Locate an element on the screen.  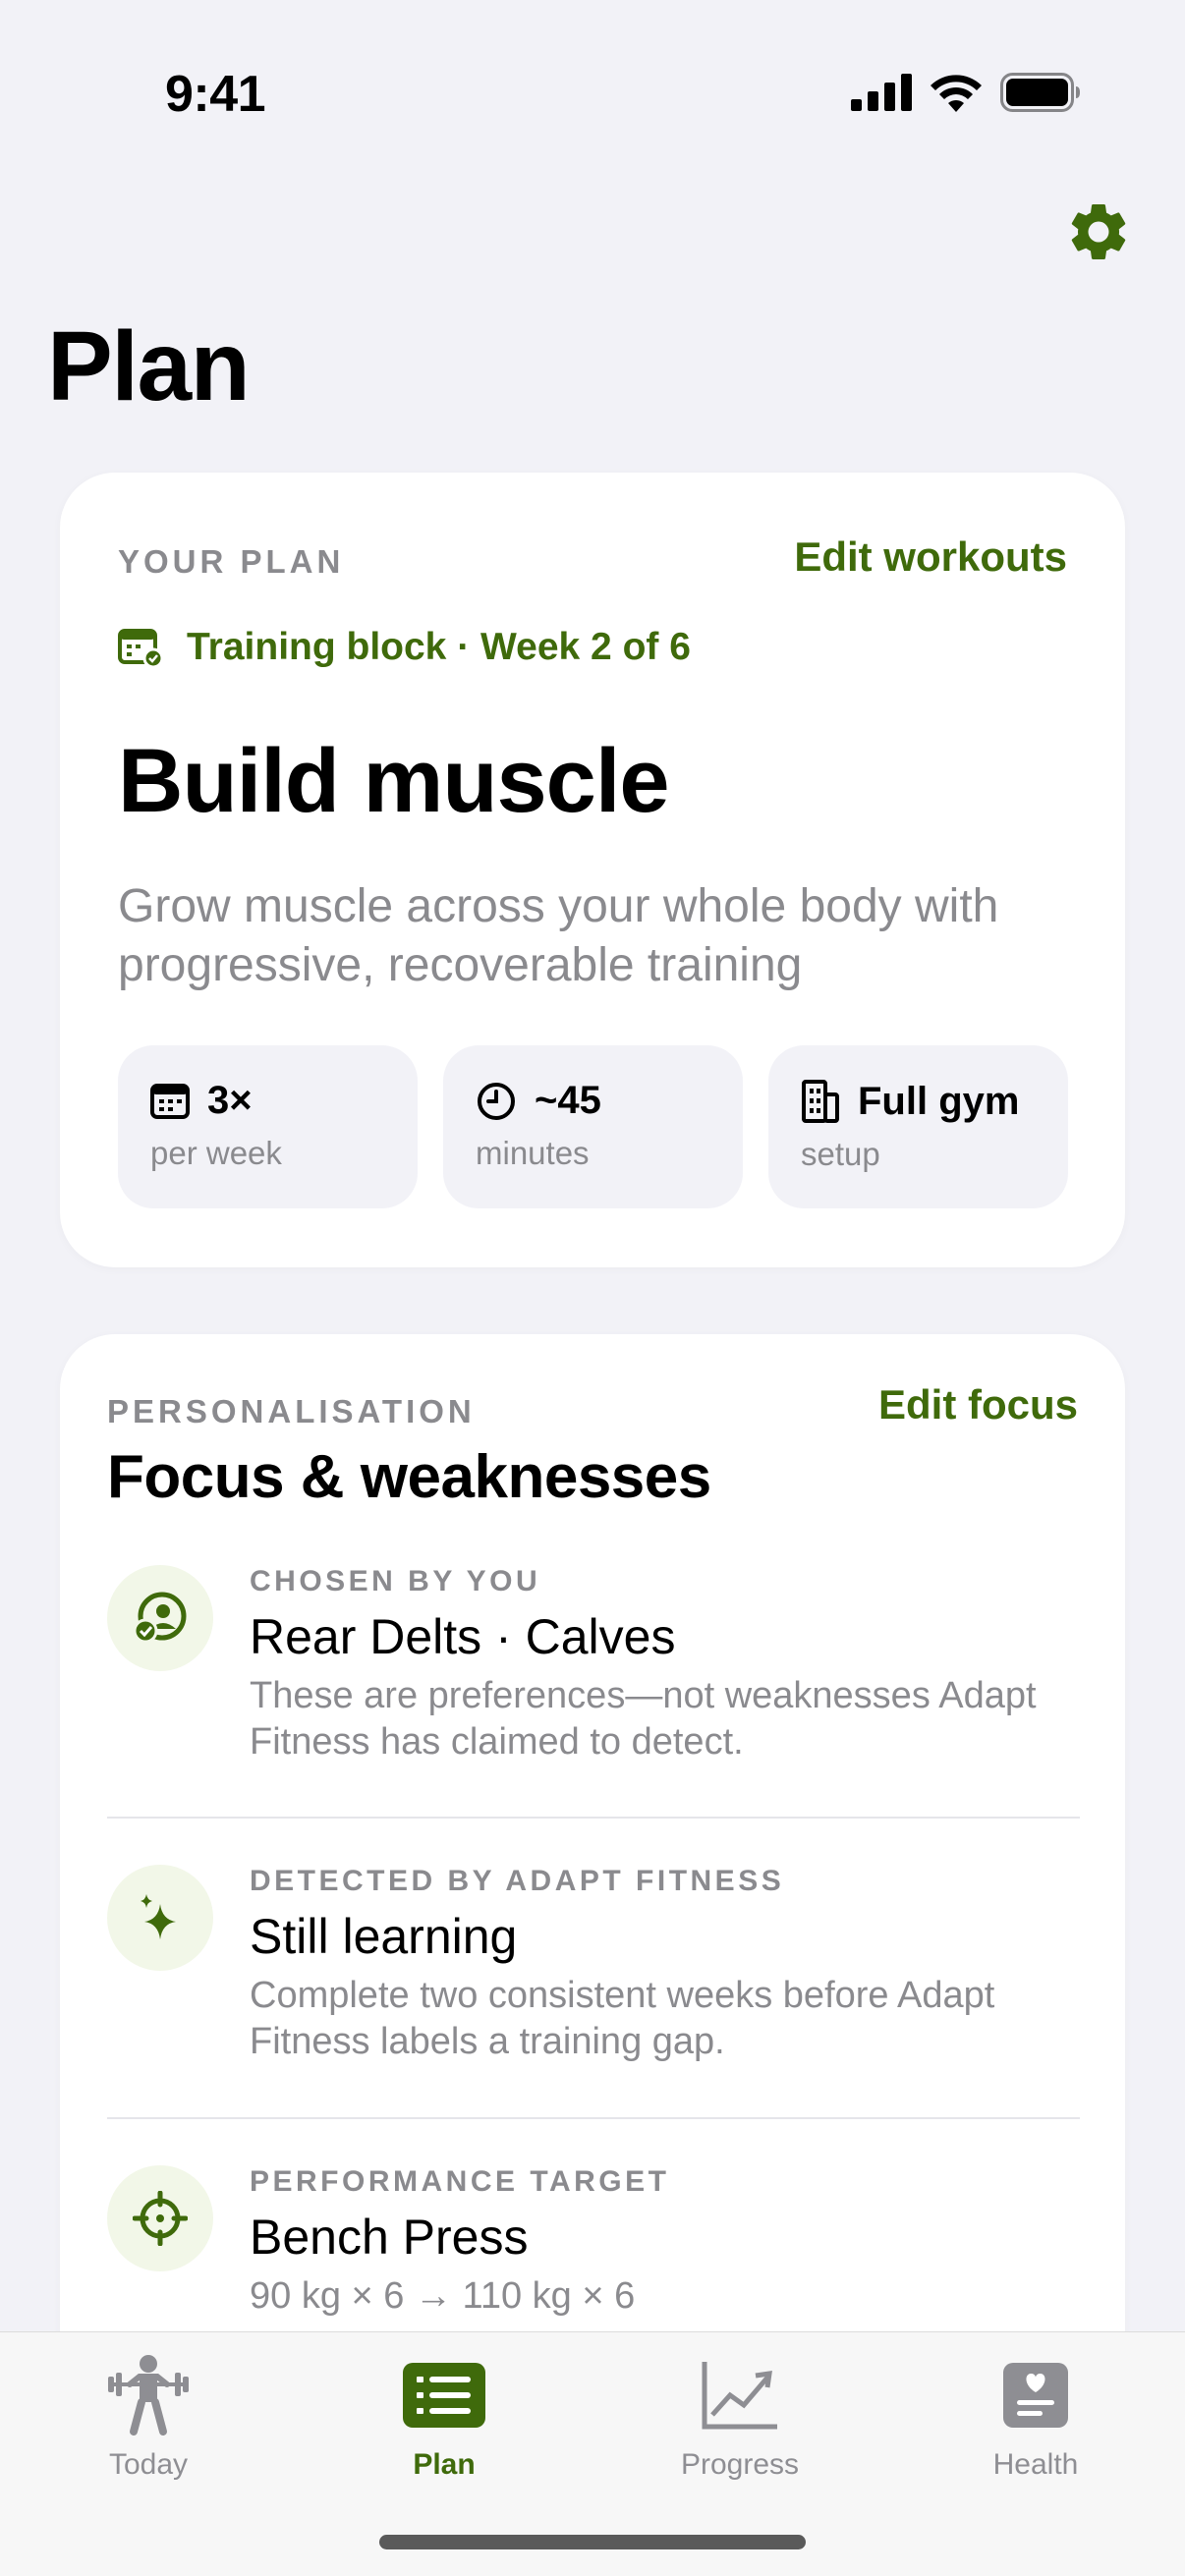
target-icon is located at coordinates (160, 2218).